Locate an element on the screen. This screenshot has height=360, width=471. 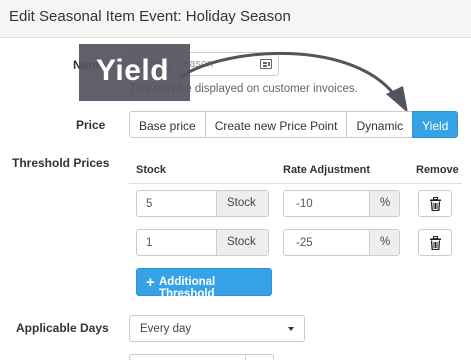
price-label: Price is located at coordinates (91, 125).